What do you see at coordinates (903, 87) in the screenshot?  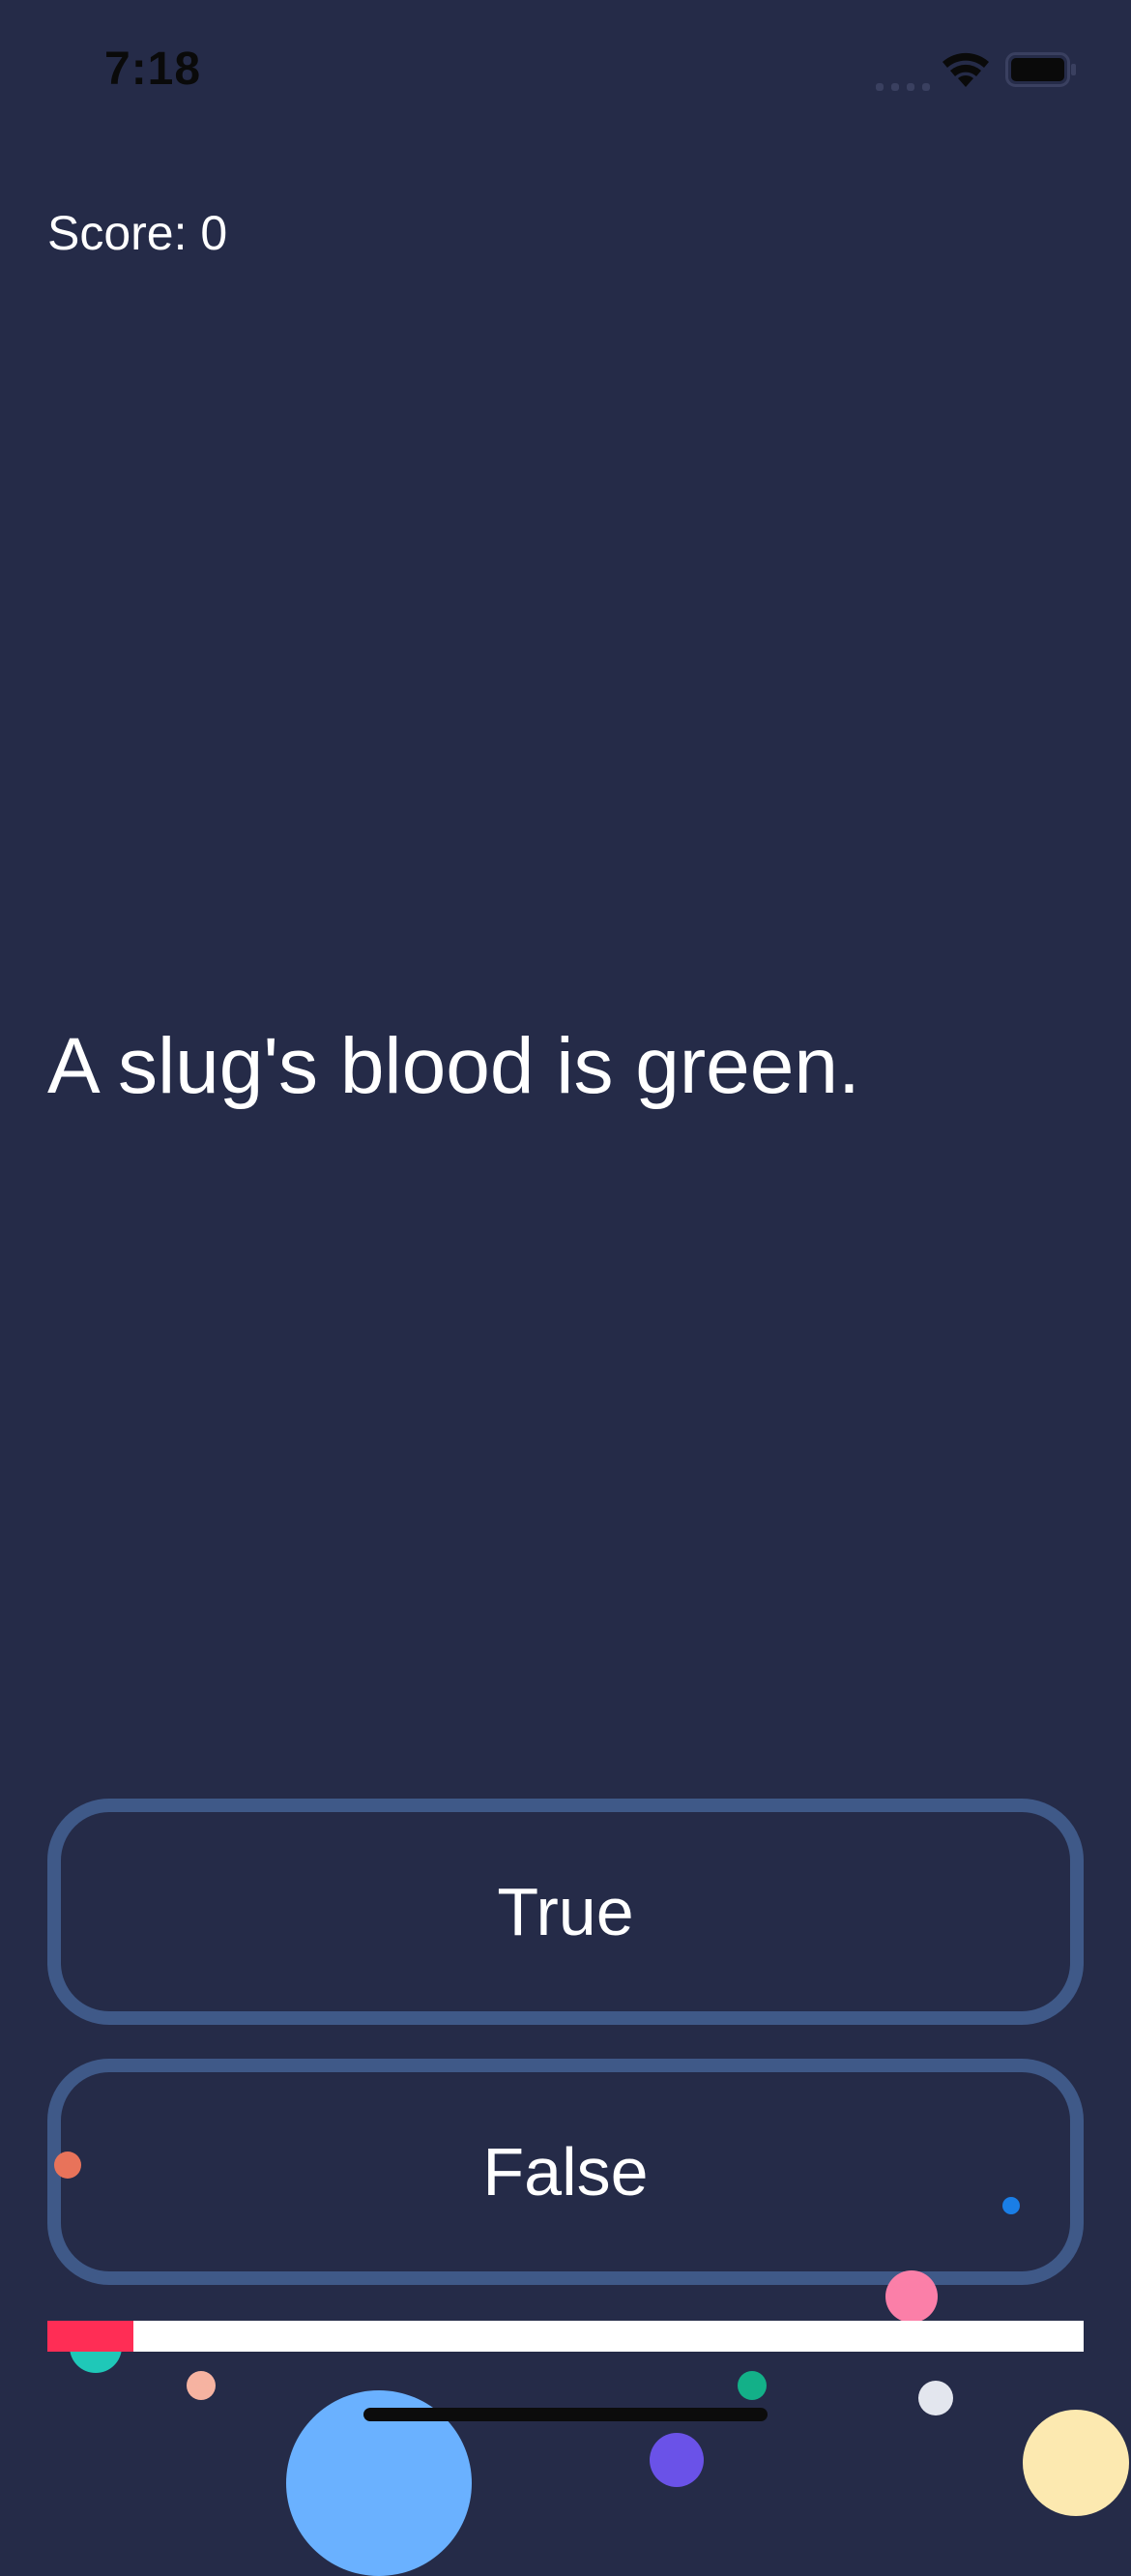 I see `cellular-signal-icon` at bounding box center [903, 87].